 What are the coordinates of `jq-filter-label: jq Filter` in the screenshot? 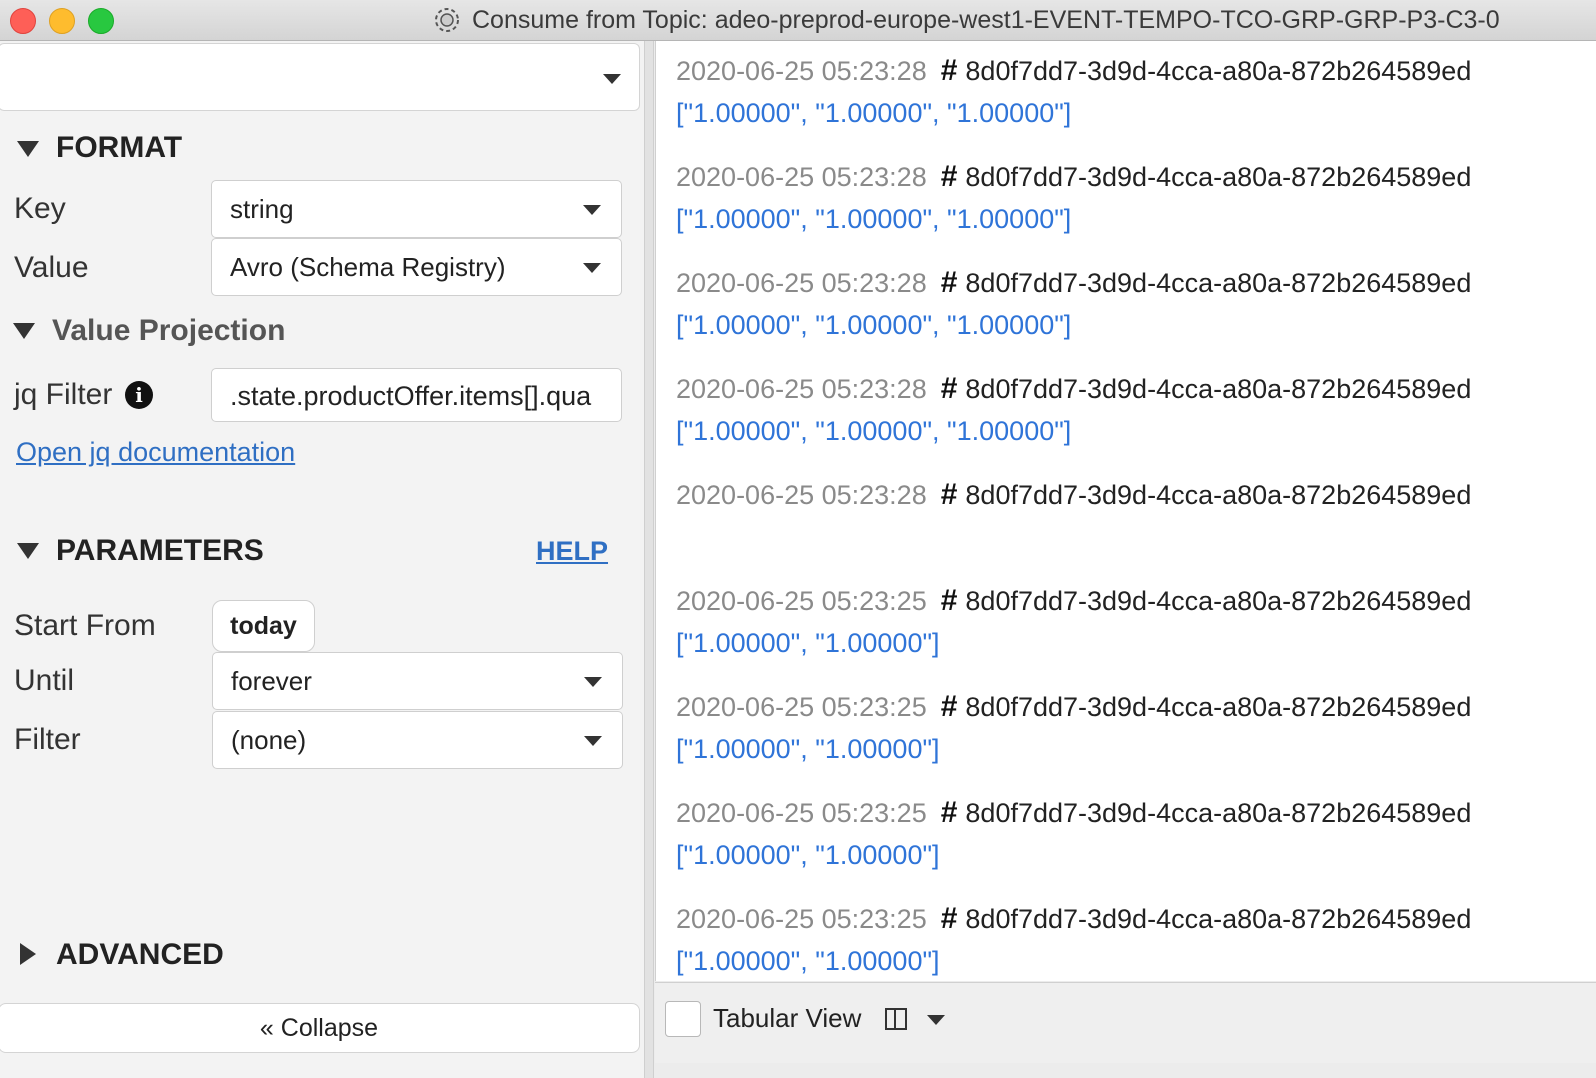 It's located at (63, 394).